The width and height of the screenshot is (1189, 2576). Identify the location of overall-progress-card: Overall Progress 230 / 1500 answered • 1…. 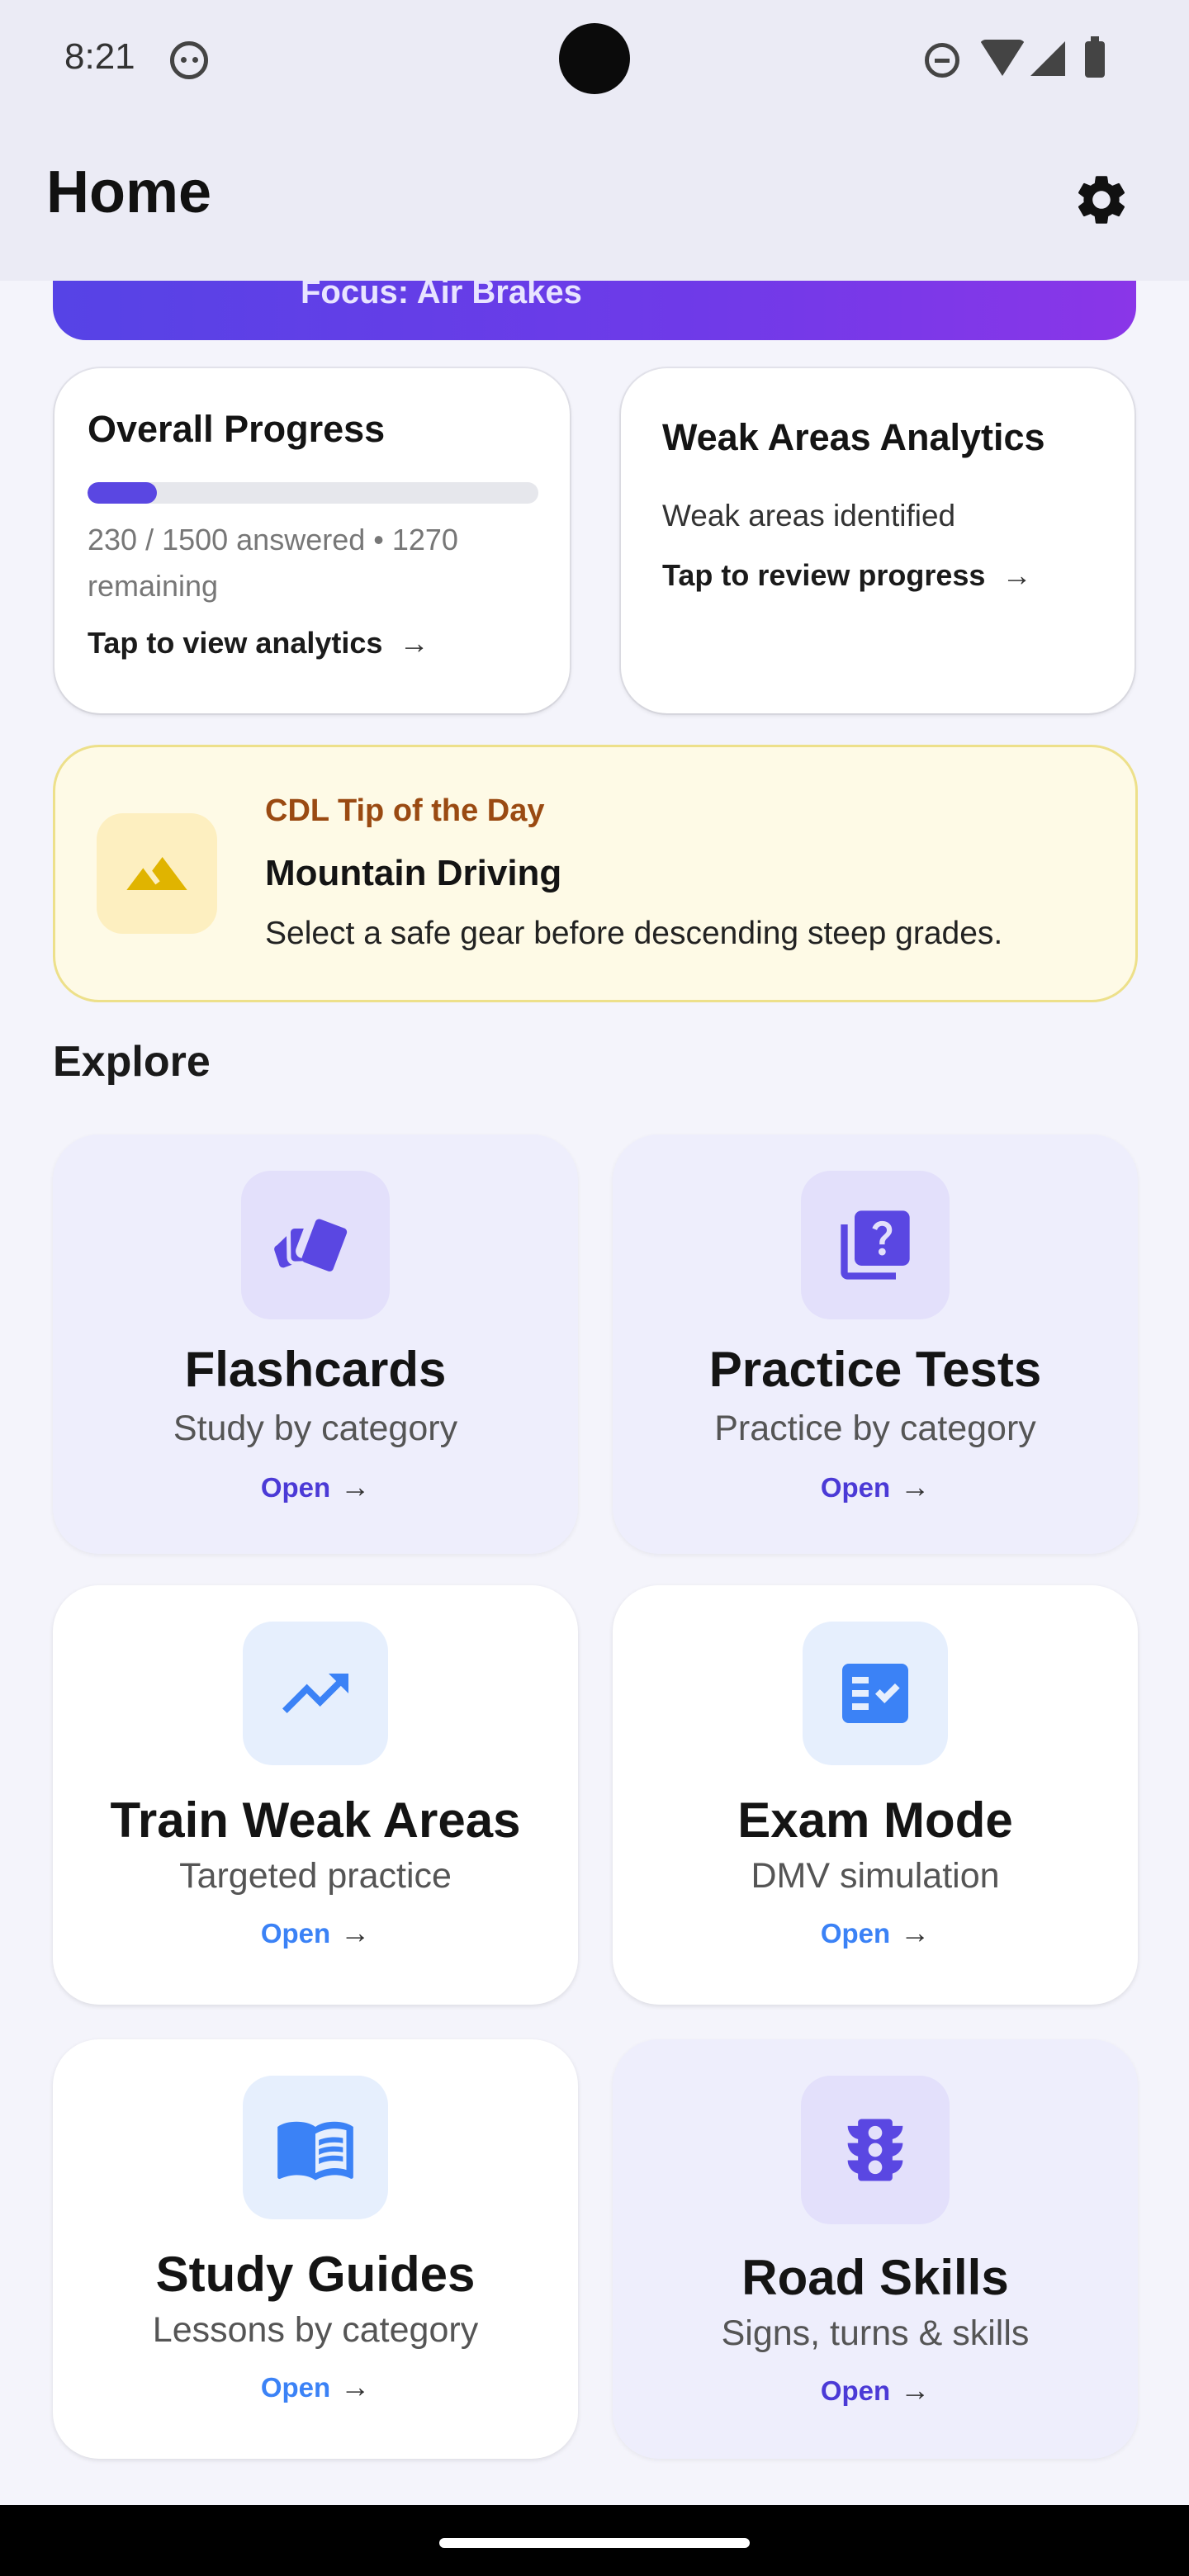
(312, 540).